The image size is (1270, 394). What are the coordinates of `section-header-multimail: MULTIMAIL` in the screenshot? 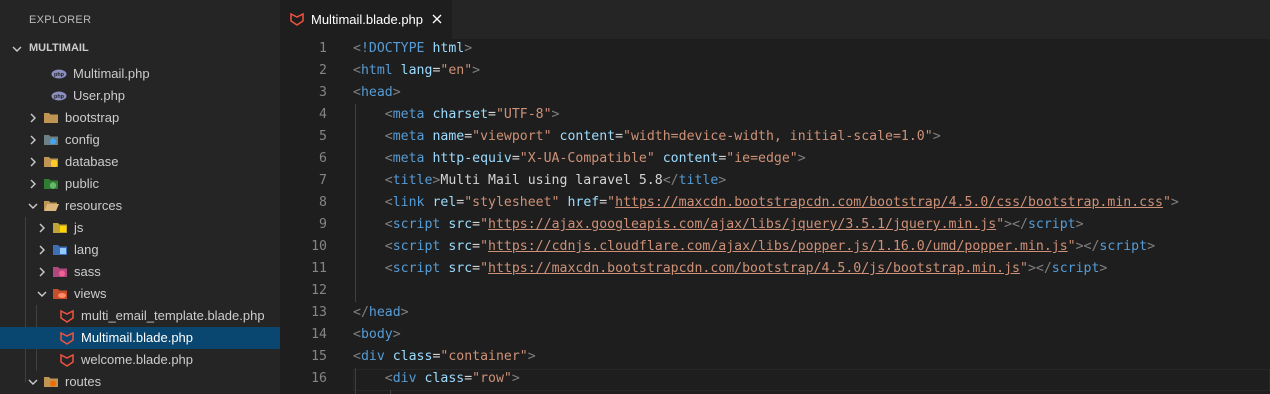 It's located at (140, 49).